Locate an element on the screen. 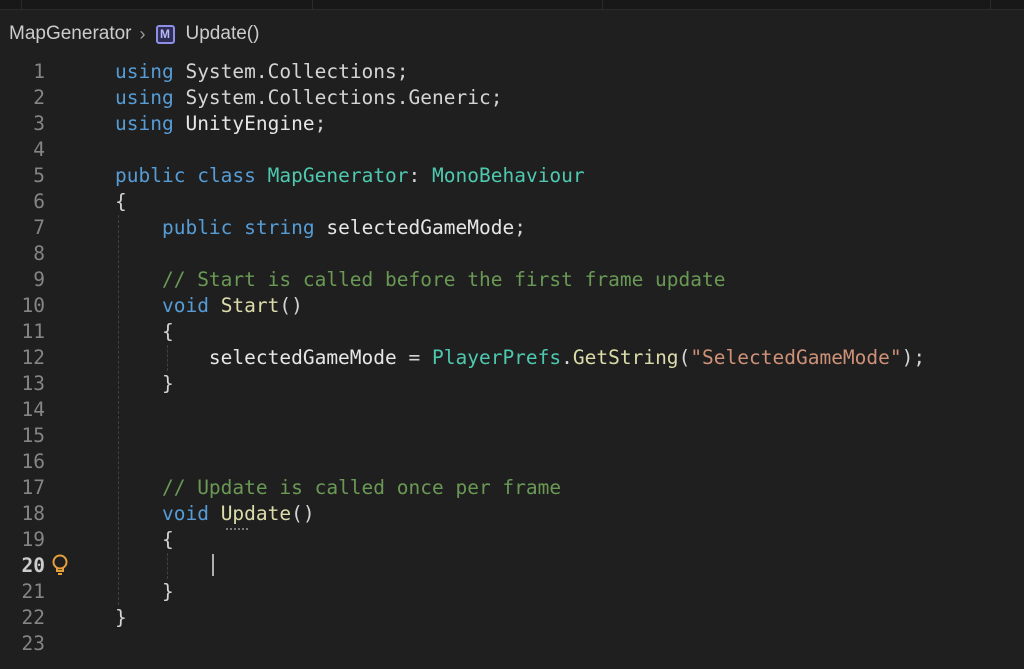 The width and height of the screenshot is (1024, 669). code-line: 1 using System.Collections; is located at coordinates (512, 72).